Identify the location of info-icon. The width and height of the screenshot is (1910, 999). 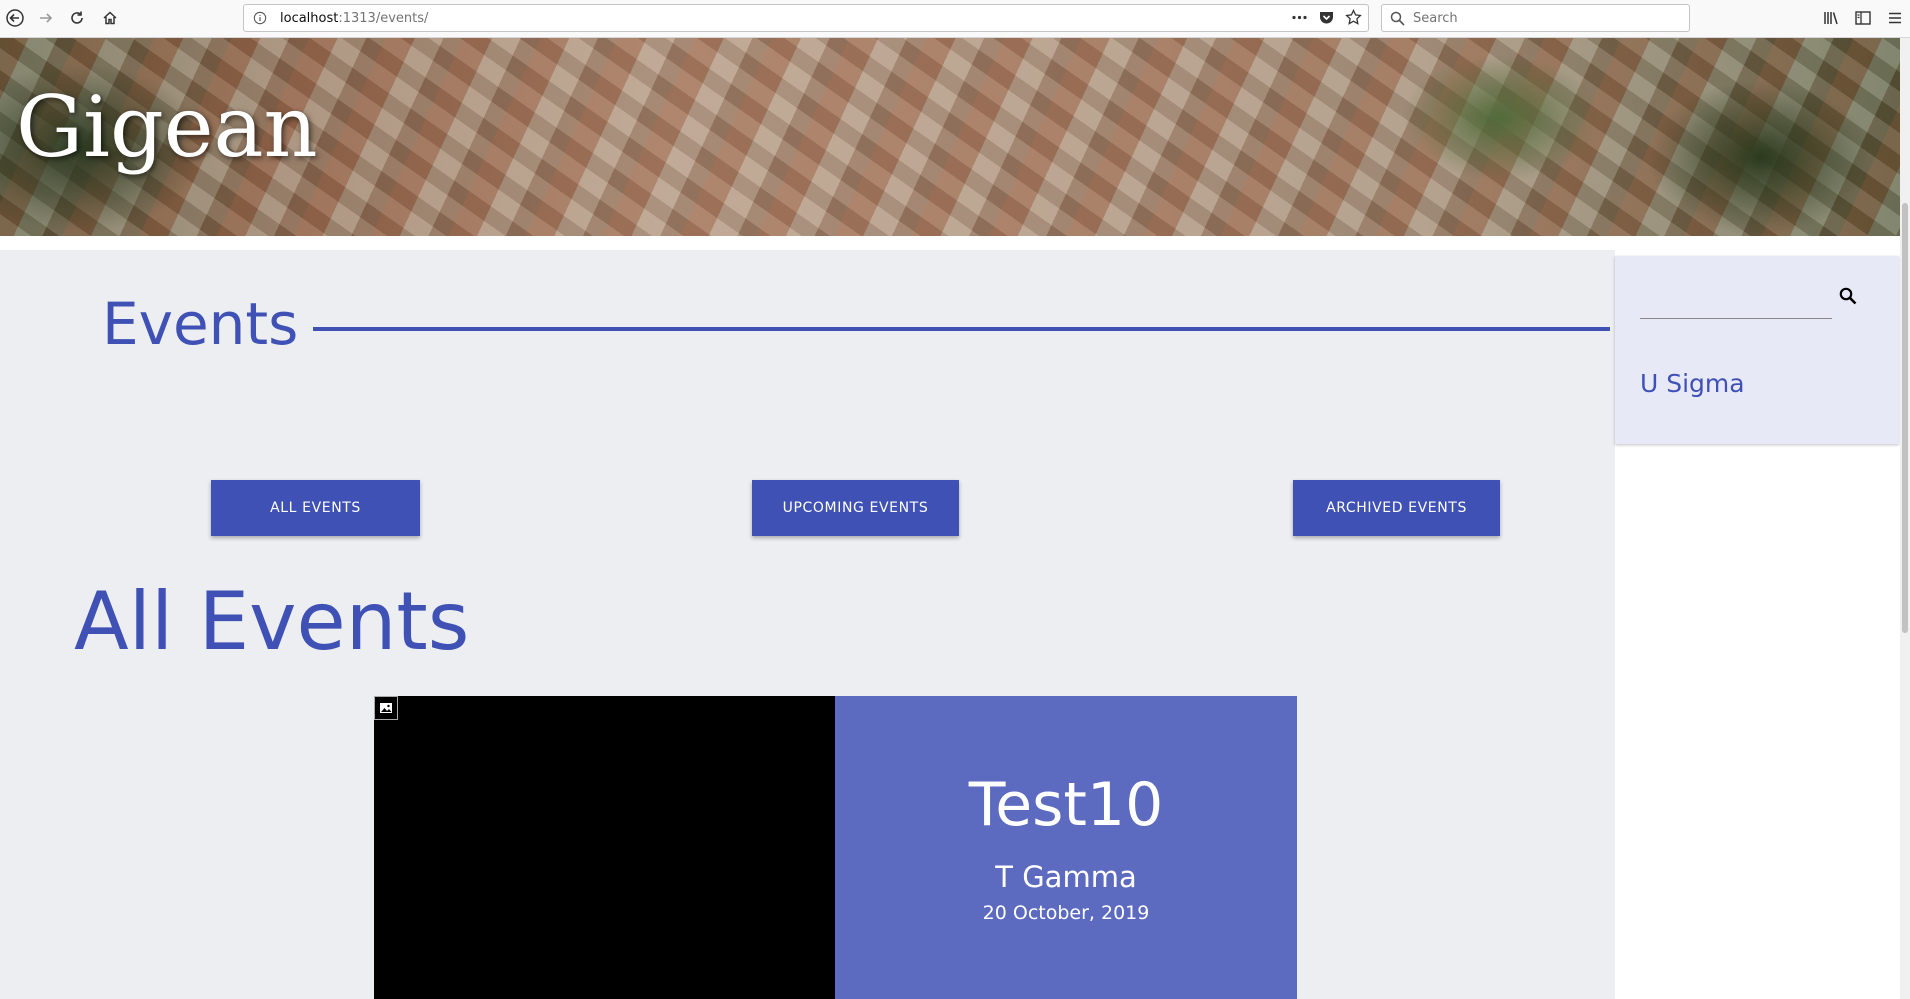
(260, 18).